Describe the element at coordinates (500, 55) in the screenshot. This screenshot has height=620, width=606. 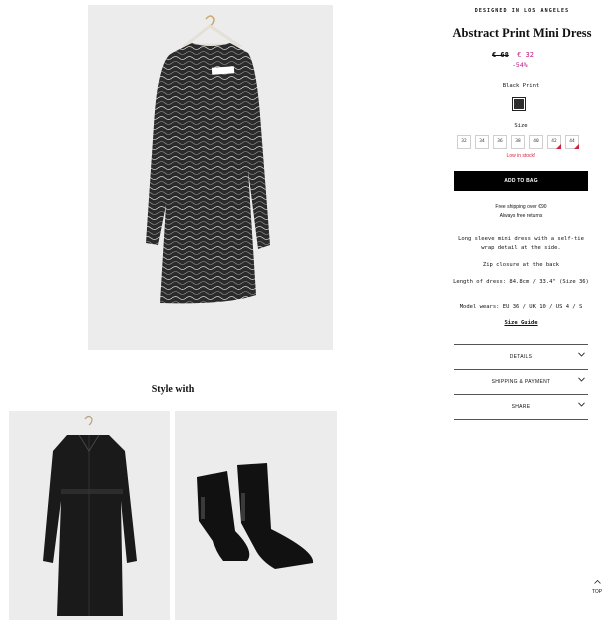
I see `original-price: € 68` at that location.